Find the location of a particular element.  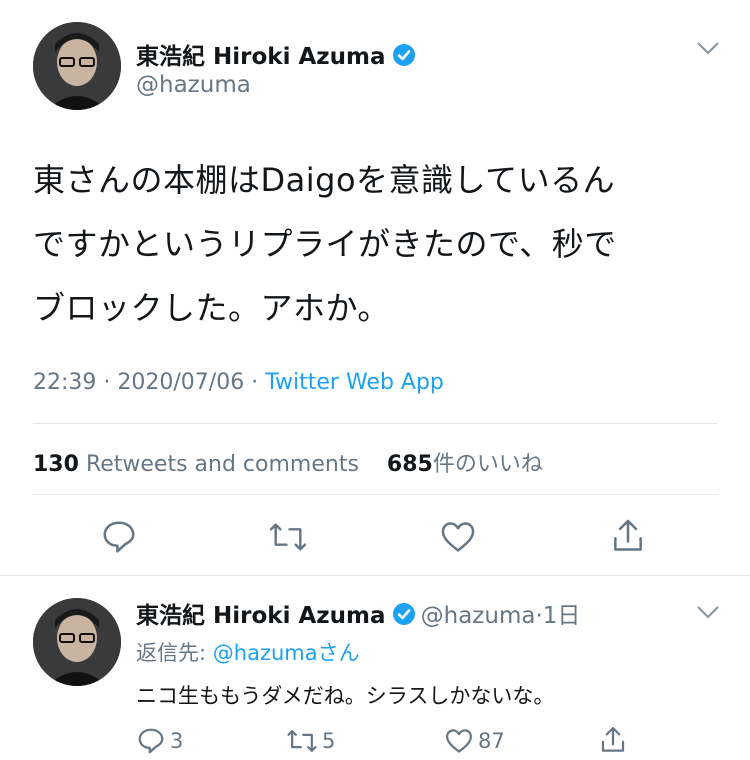

tweet-time: 22:39 is located at coordinates (64, 382).